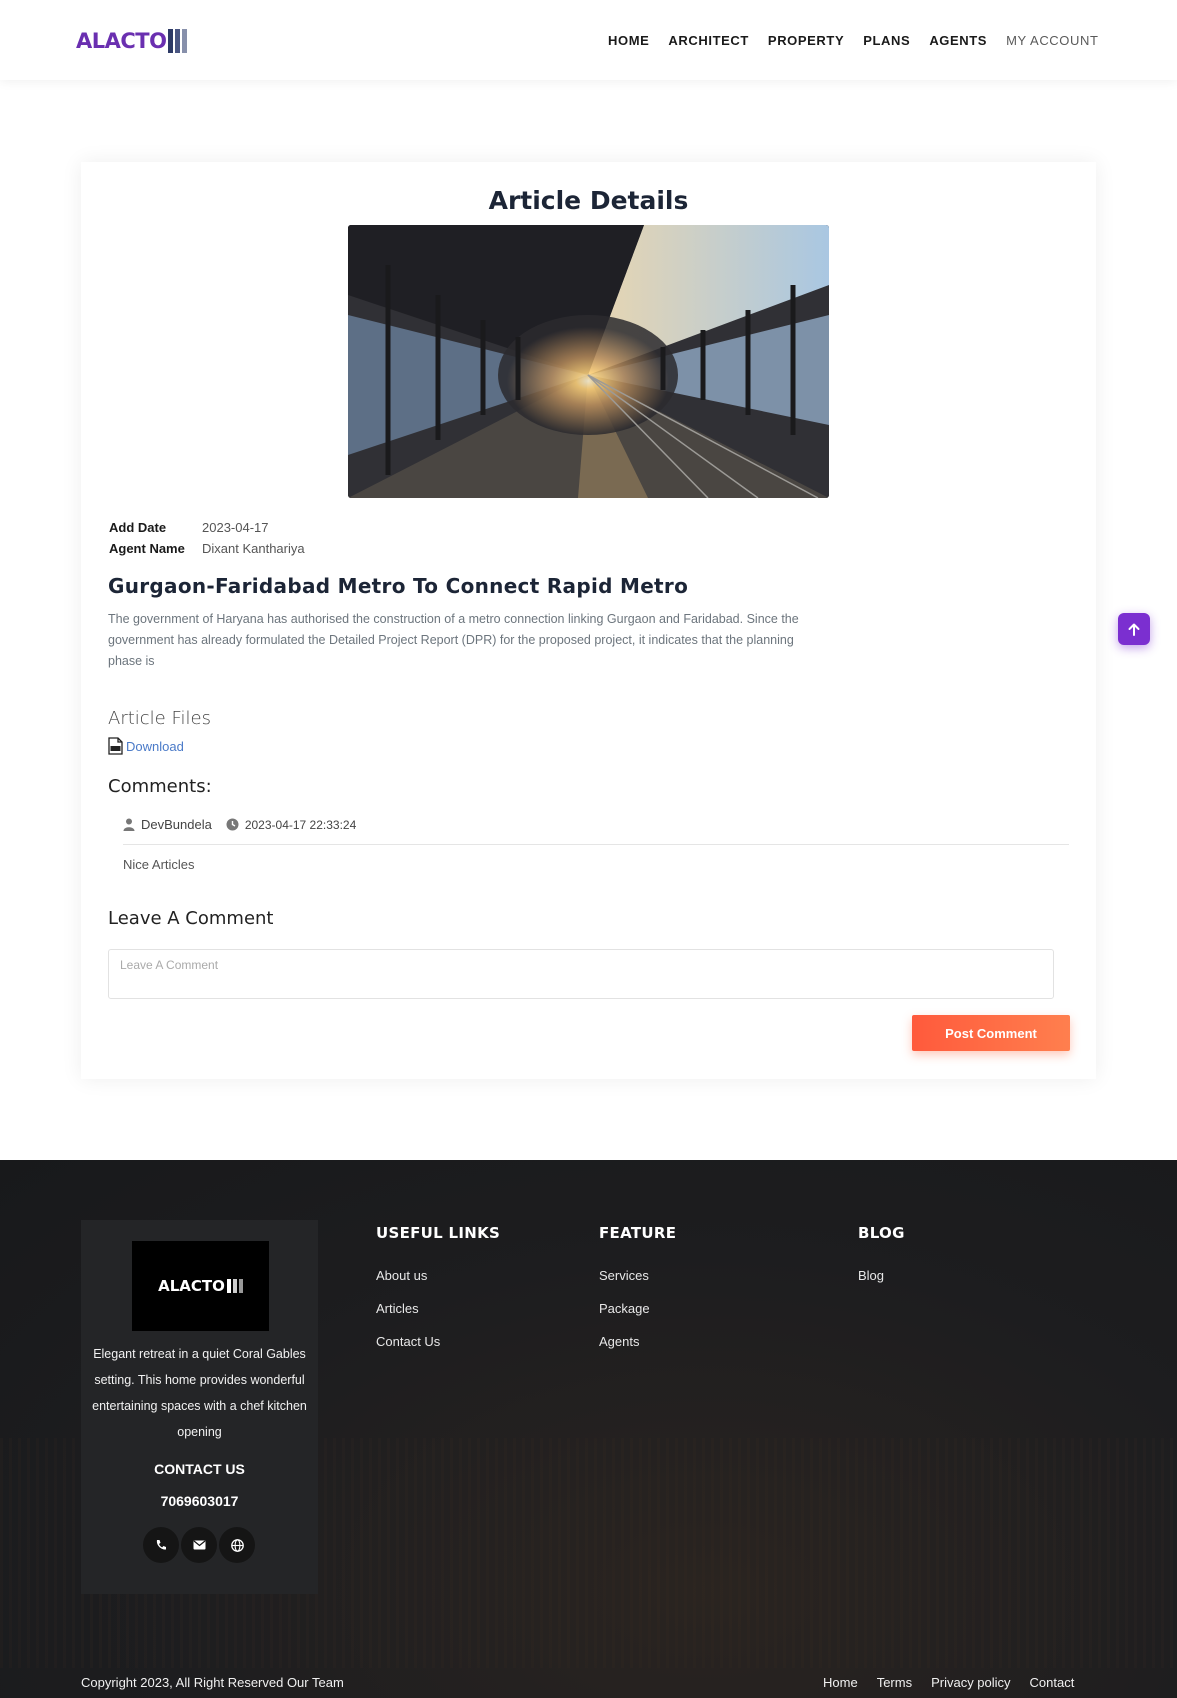  Describe the element at coordinates (138, 527) in the screenshot. I see `add-date-label: Add Date` at that location.